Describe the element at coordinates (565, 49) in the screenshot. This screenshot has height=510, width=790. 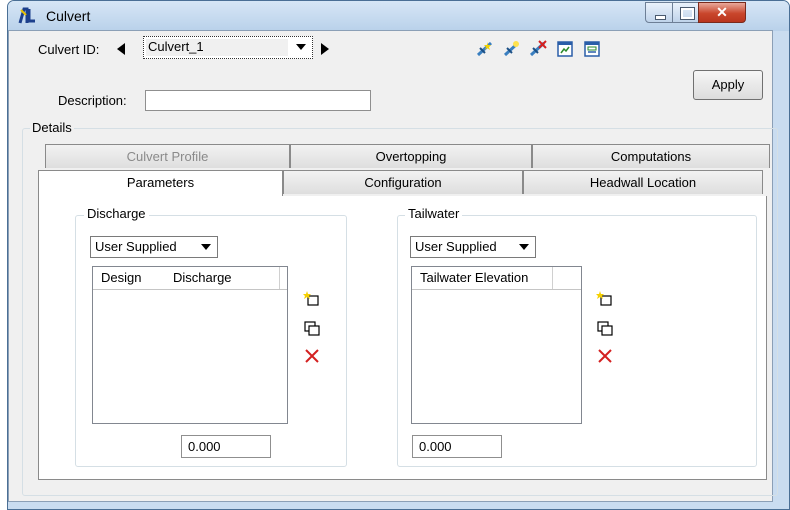
I see `profile-view-icon` at that location.